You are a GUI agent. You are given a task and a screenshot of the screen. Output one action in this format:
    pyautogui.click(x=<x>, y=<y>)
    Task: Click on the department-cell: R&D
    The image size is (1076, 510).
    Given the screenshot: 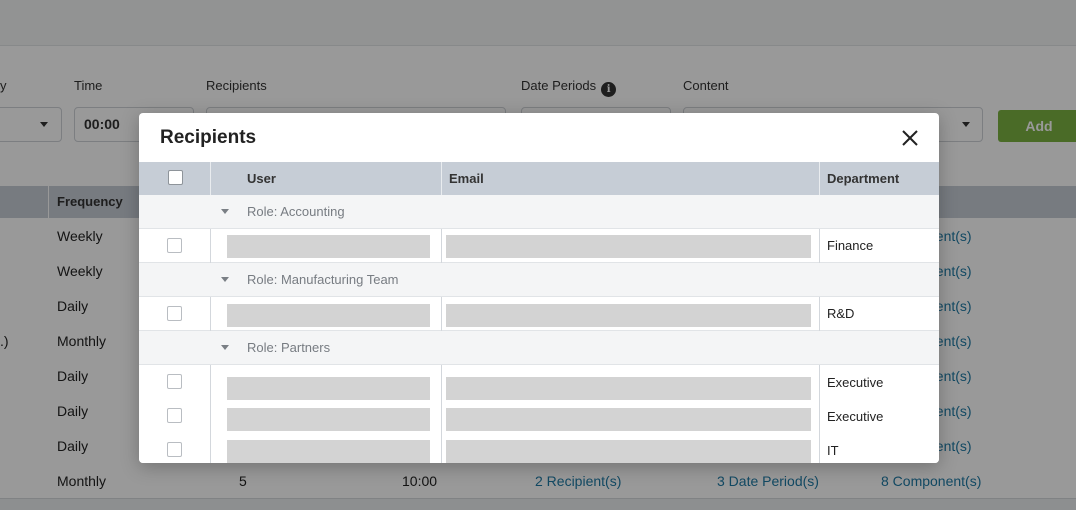 What is the action you would take?
    pyautogui.click(x=841, y=313)
    